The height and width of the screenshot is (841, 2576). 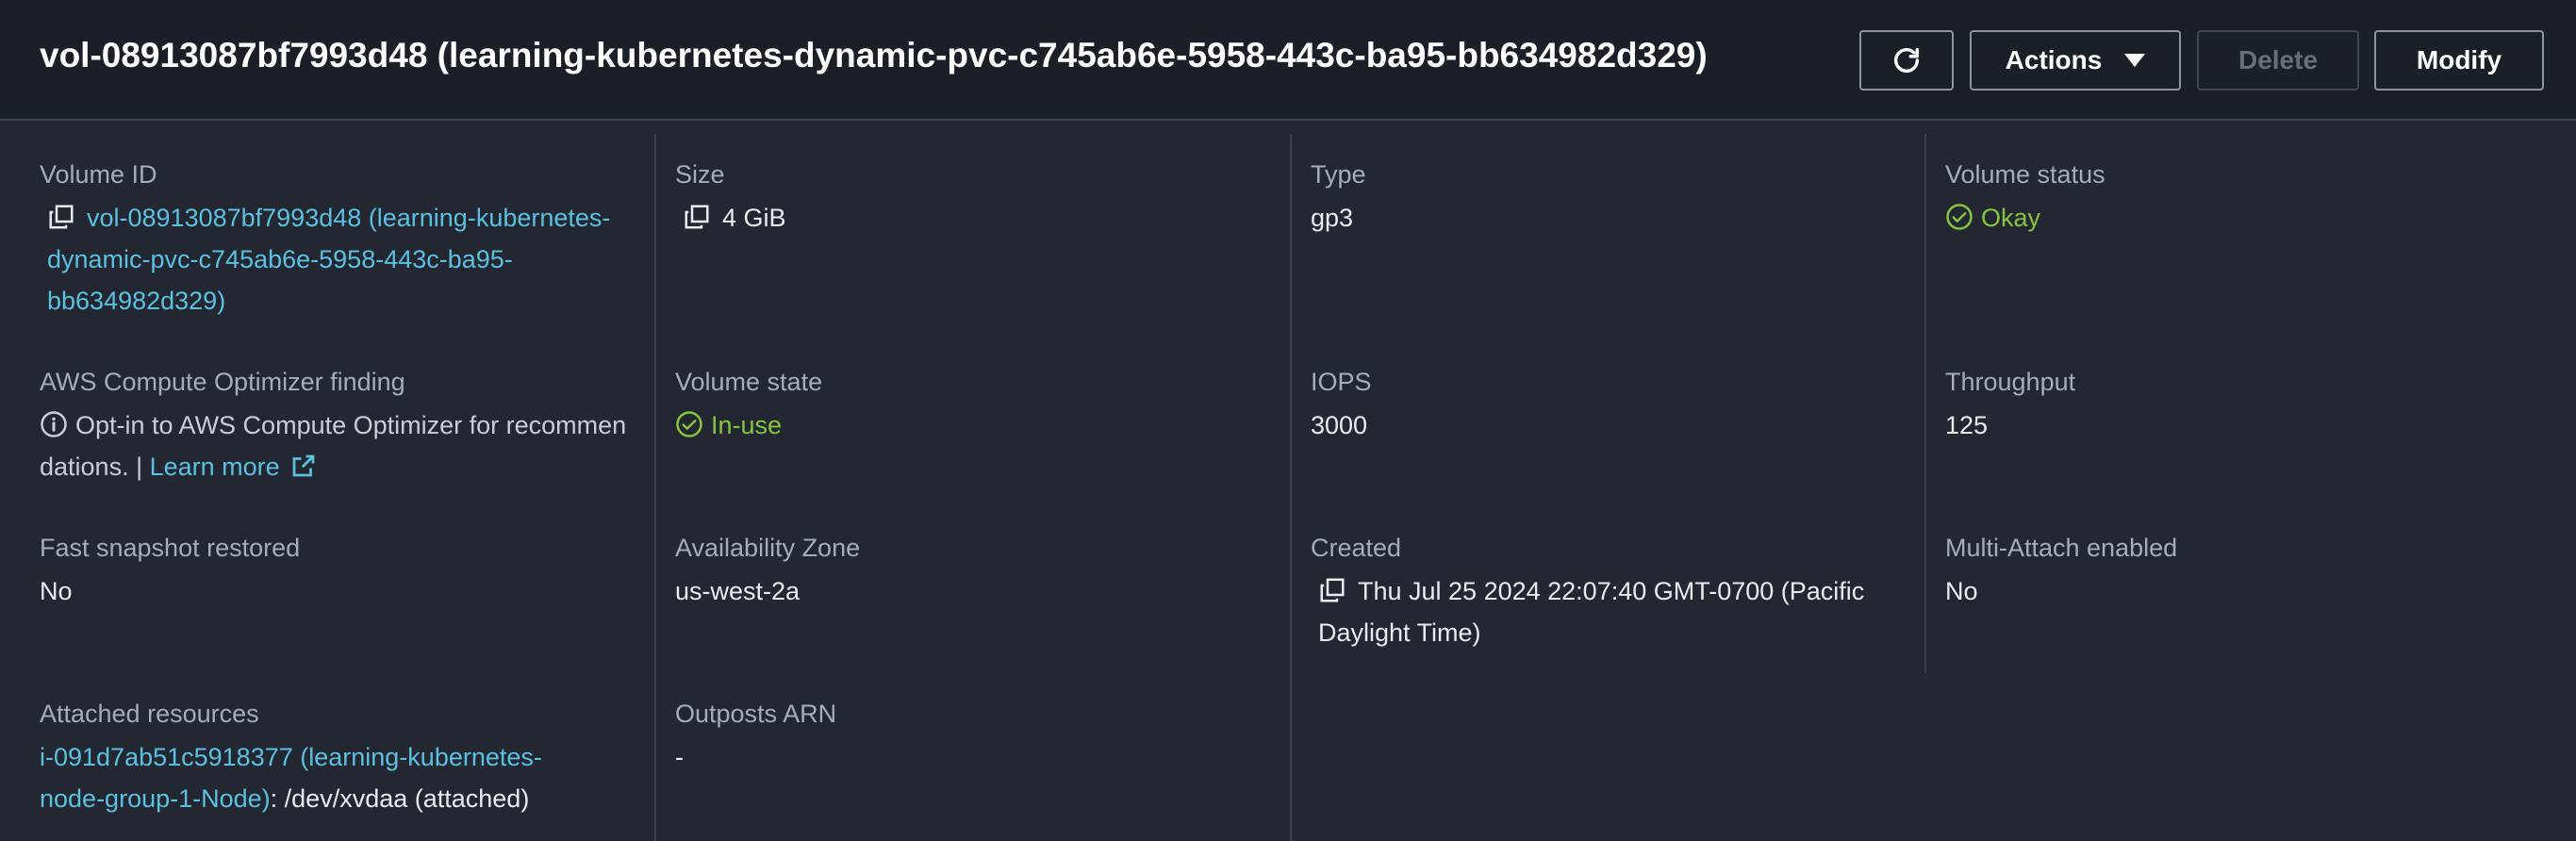 I want to click on volume-state-value: In-use, so click(x=747, y=425).